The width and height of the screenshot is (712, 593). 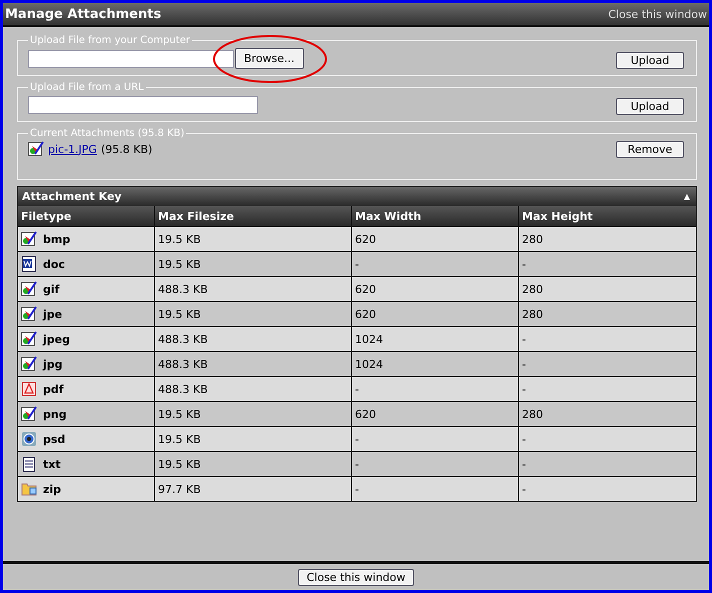 What do you see at coordinates (126, 149) in the screenshot?
I see `attachment-size: (95.8 KB)` at bounding box center [126, 149].